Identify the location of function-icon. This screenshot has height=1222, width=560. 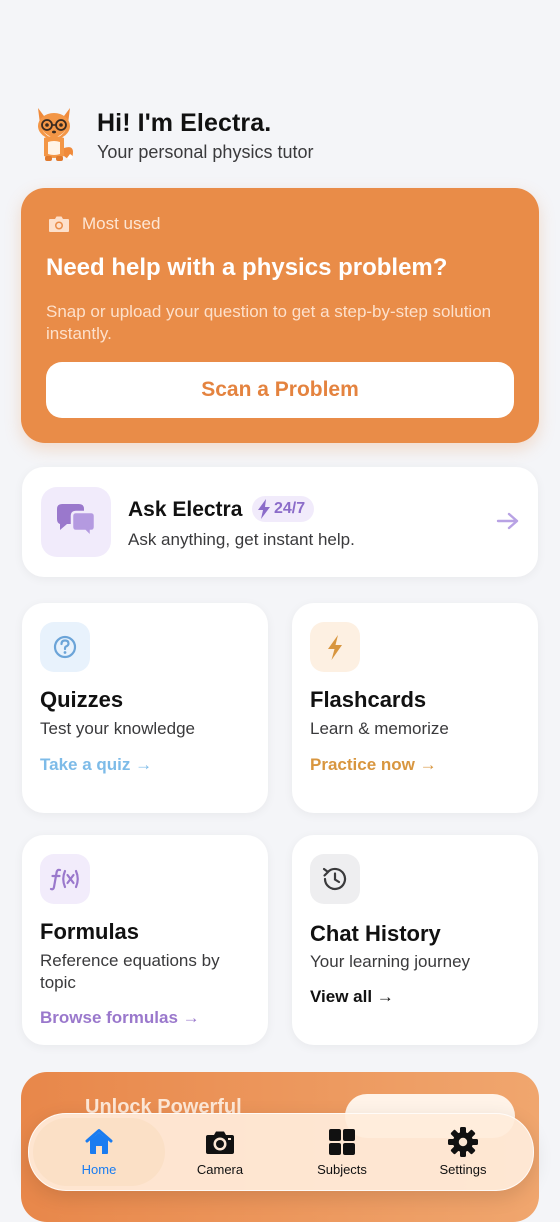
(64, 879).